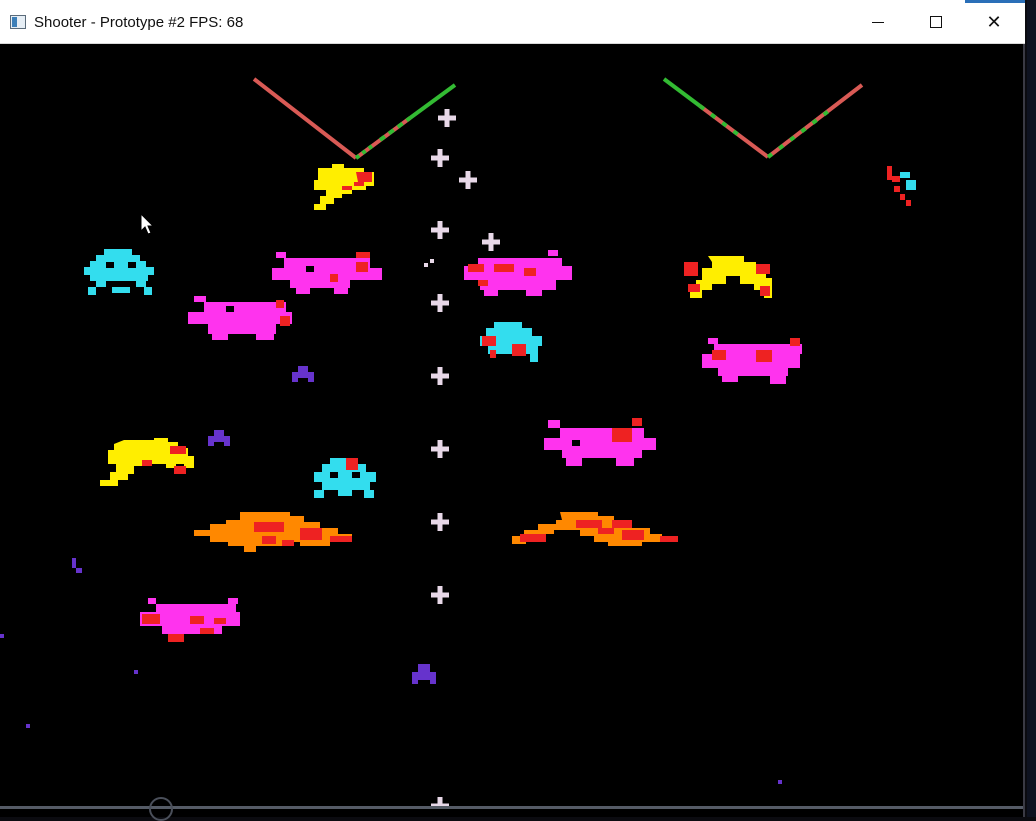  What do you see at coordinates (995, 1) in the screenshot?
I see `window-edge-accent` at bounding box center [995, 1].